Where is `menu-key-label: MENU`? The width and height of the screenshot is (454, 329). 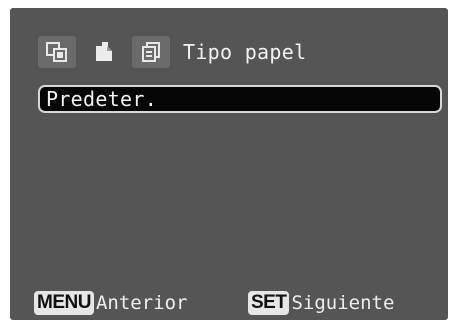
menu-key-label: MENU is located at coordinates (64, 303).